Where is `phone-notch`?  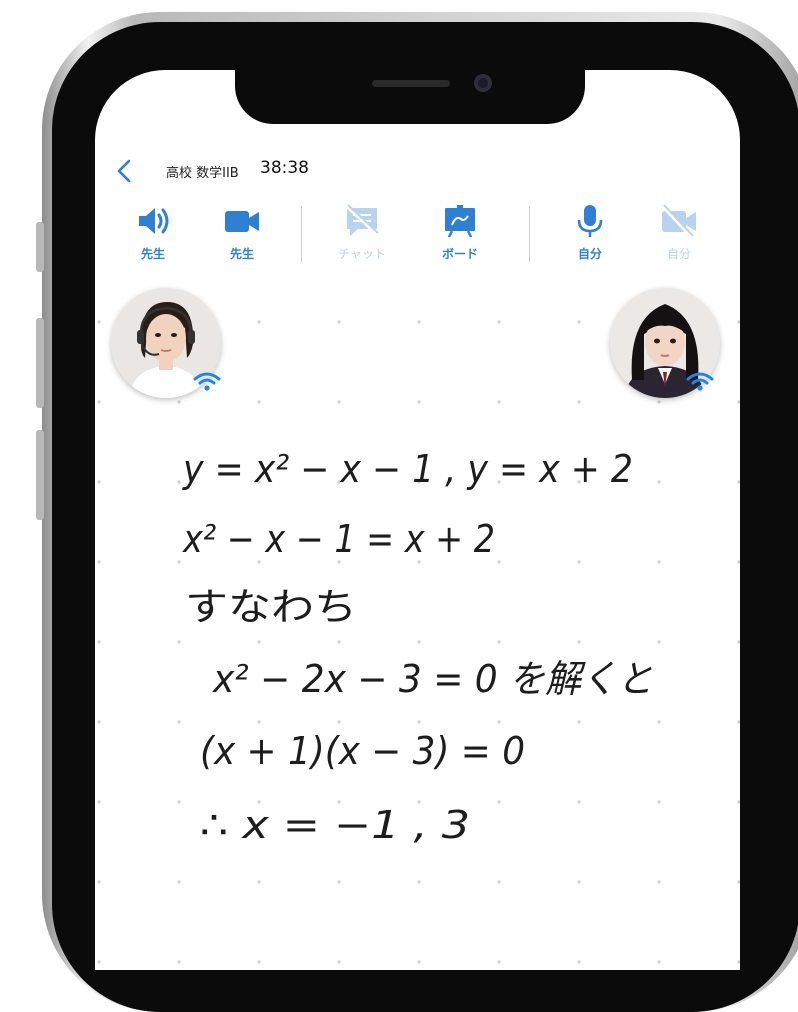 phone-notch is located at coordinates (410, 93).